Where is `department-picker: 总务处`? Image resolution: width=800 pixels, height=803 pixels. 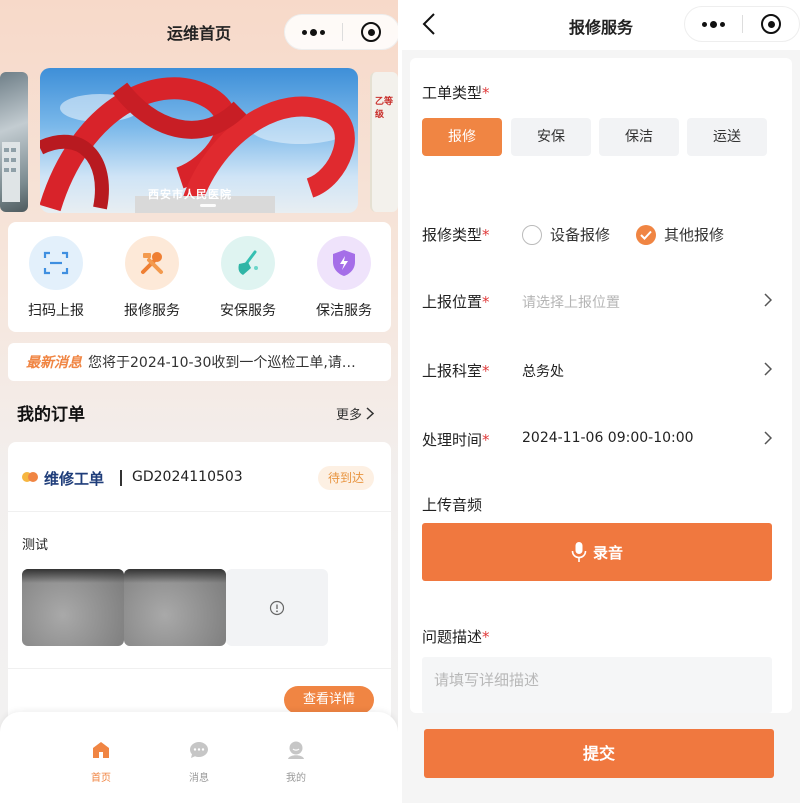
department-picker: 总务处 is located at coordinates (543, 371).